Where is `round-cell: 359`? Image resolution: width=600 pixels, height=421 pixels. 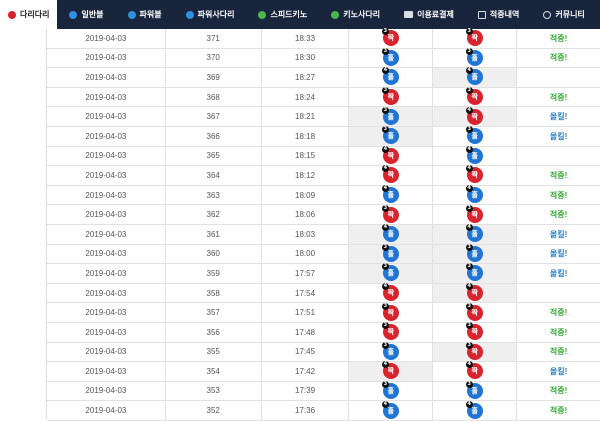
round-cell: 359 is located at coordinates (214, 273).